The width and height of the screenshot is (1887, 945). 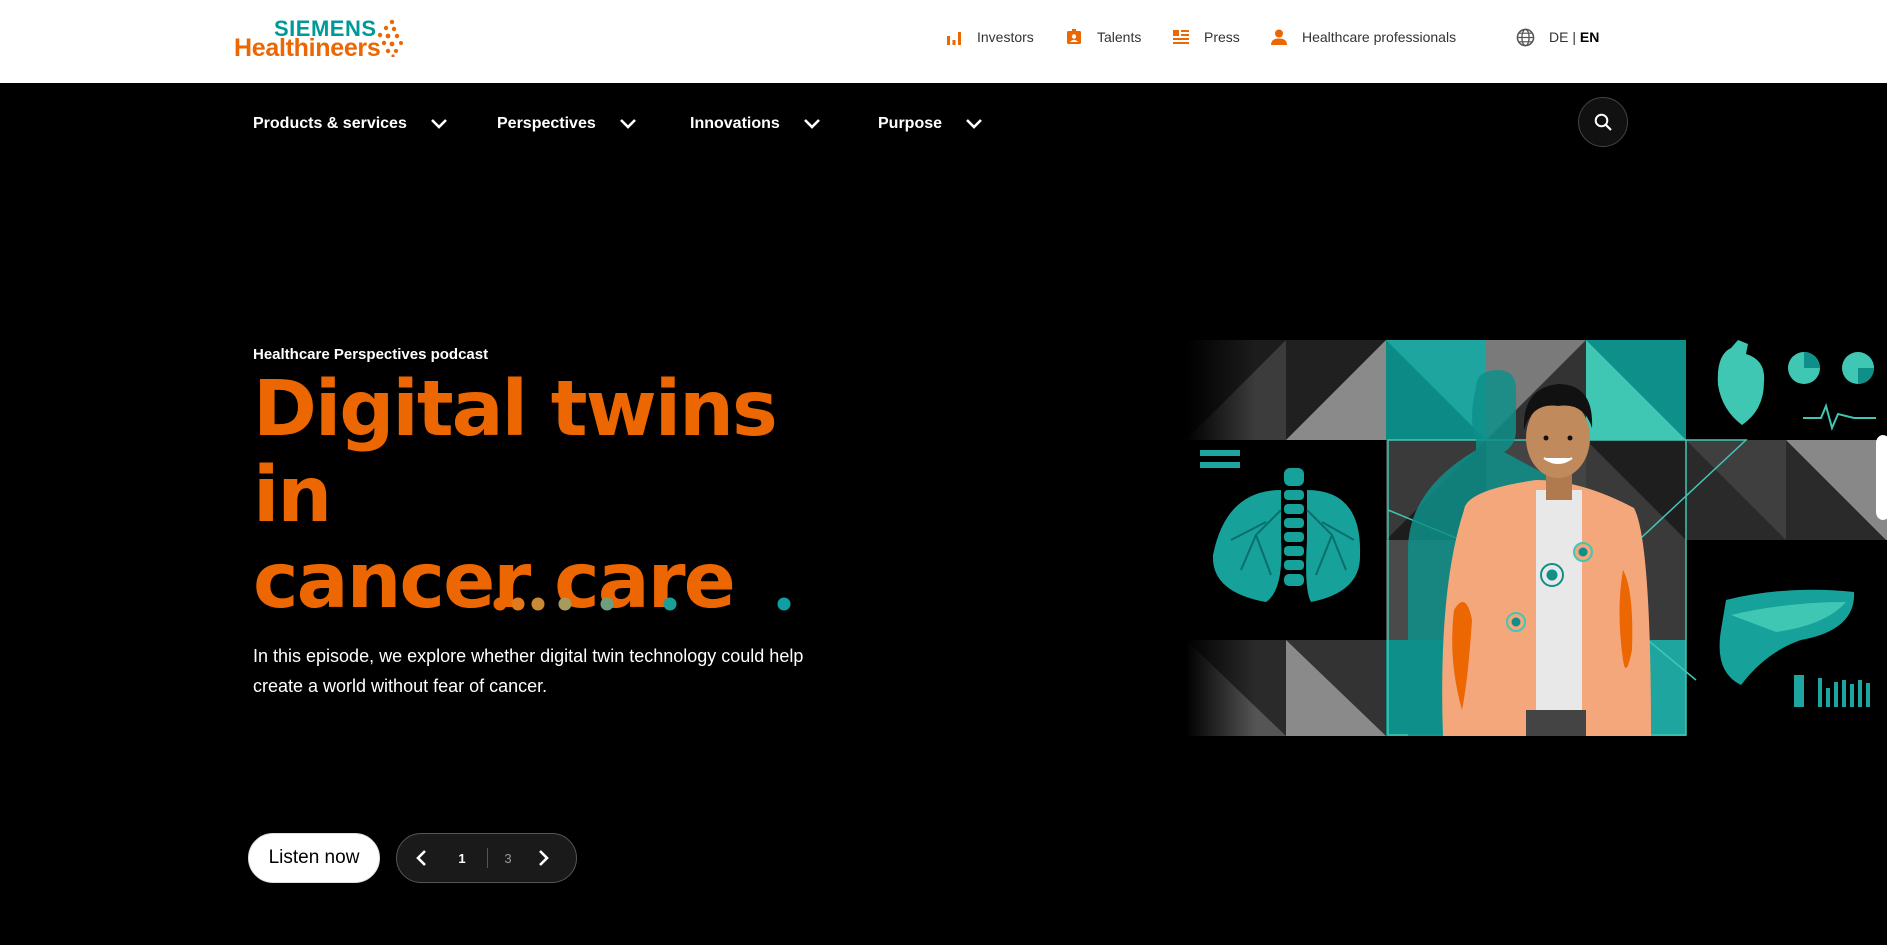 What do you see at coordinates (307, 48) in the screenshot?
I see `logo-healthineers-text: Healthineers` at bounding box center [307, 48].